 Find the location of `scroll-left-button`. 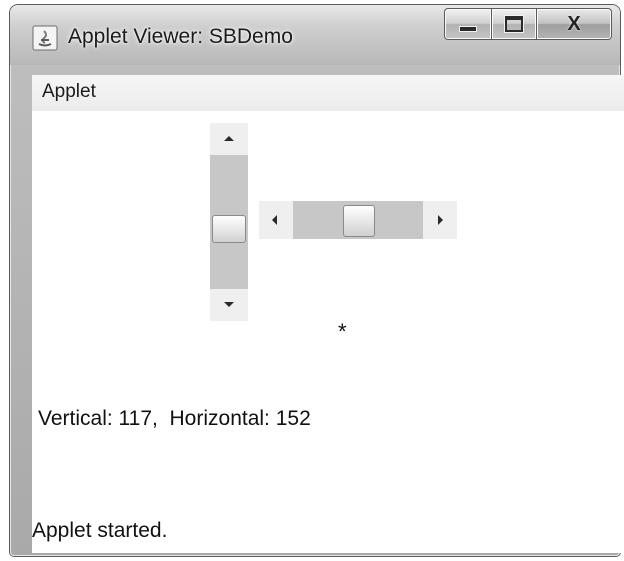

scroll-left-button is located at coordinates (276, 220).